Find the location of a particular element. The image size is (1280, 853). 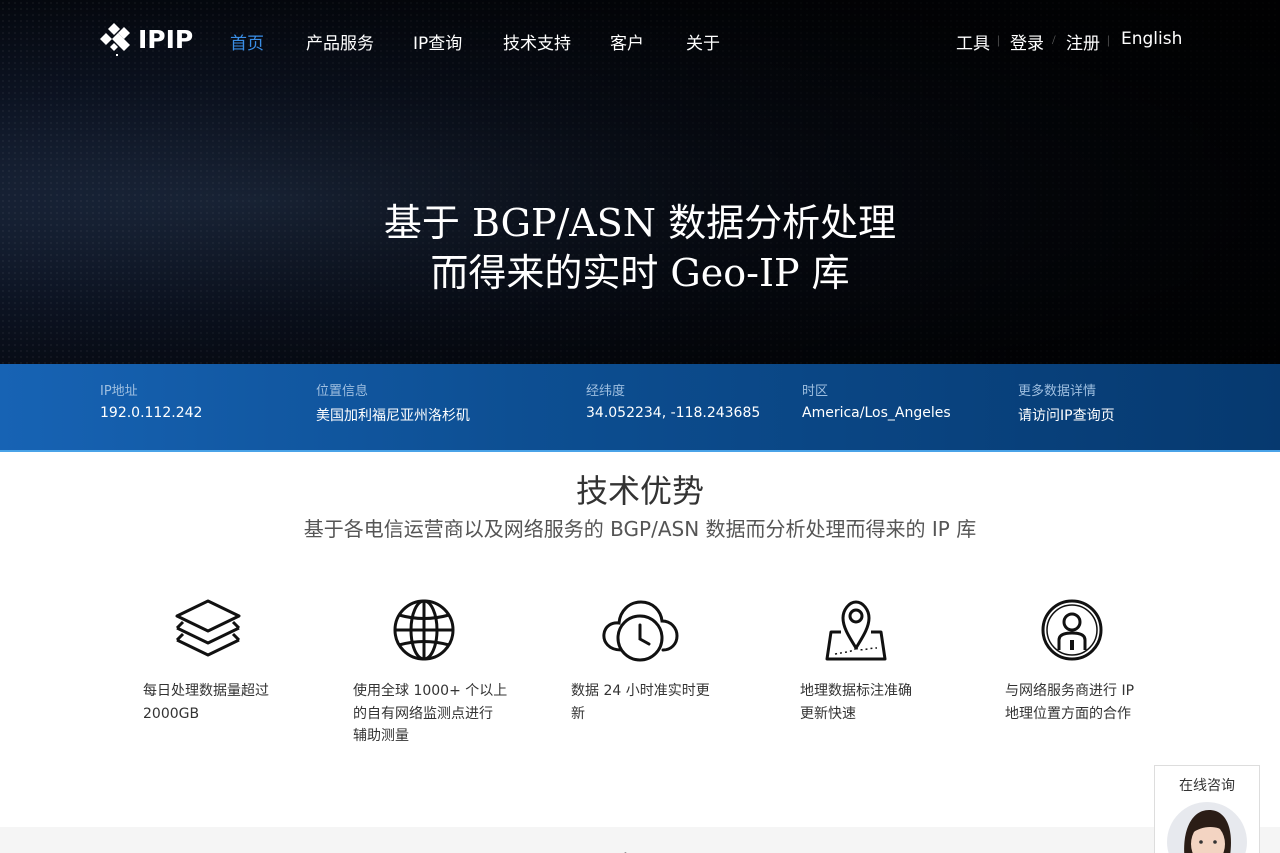

nav-item-support: 技术支持 is located at coordinates (537, 41).